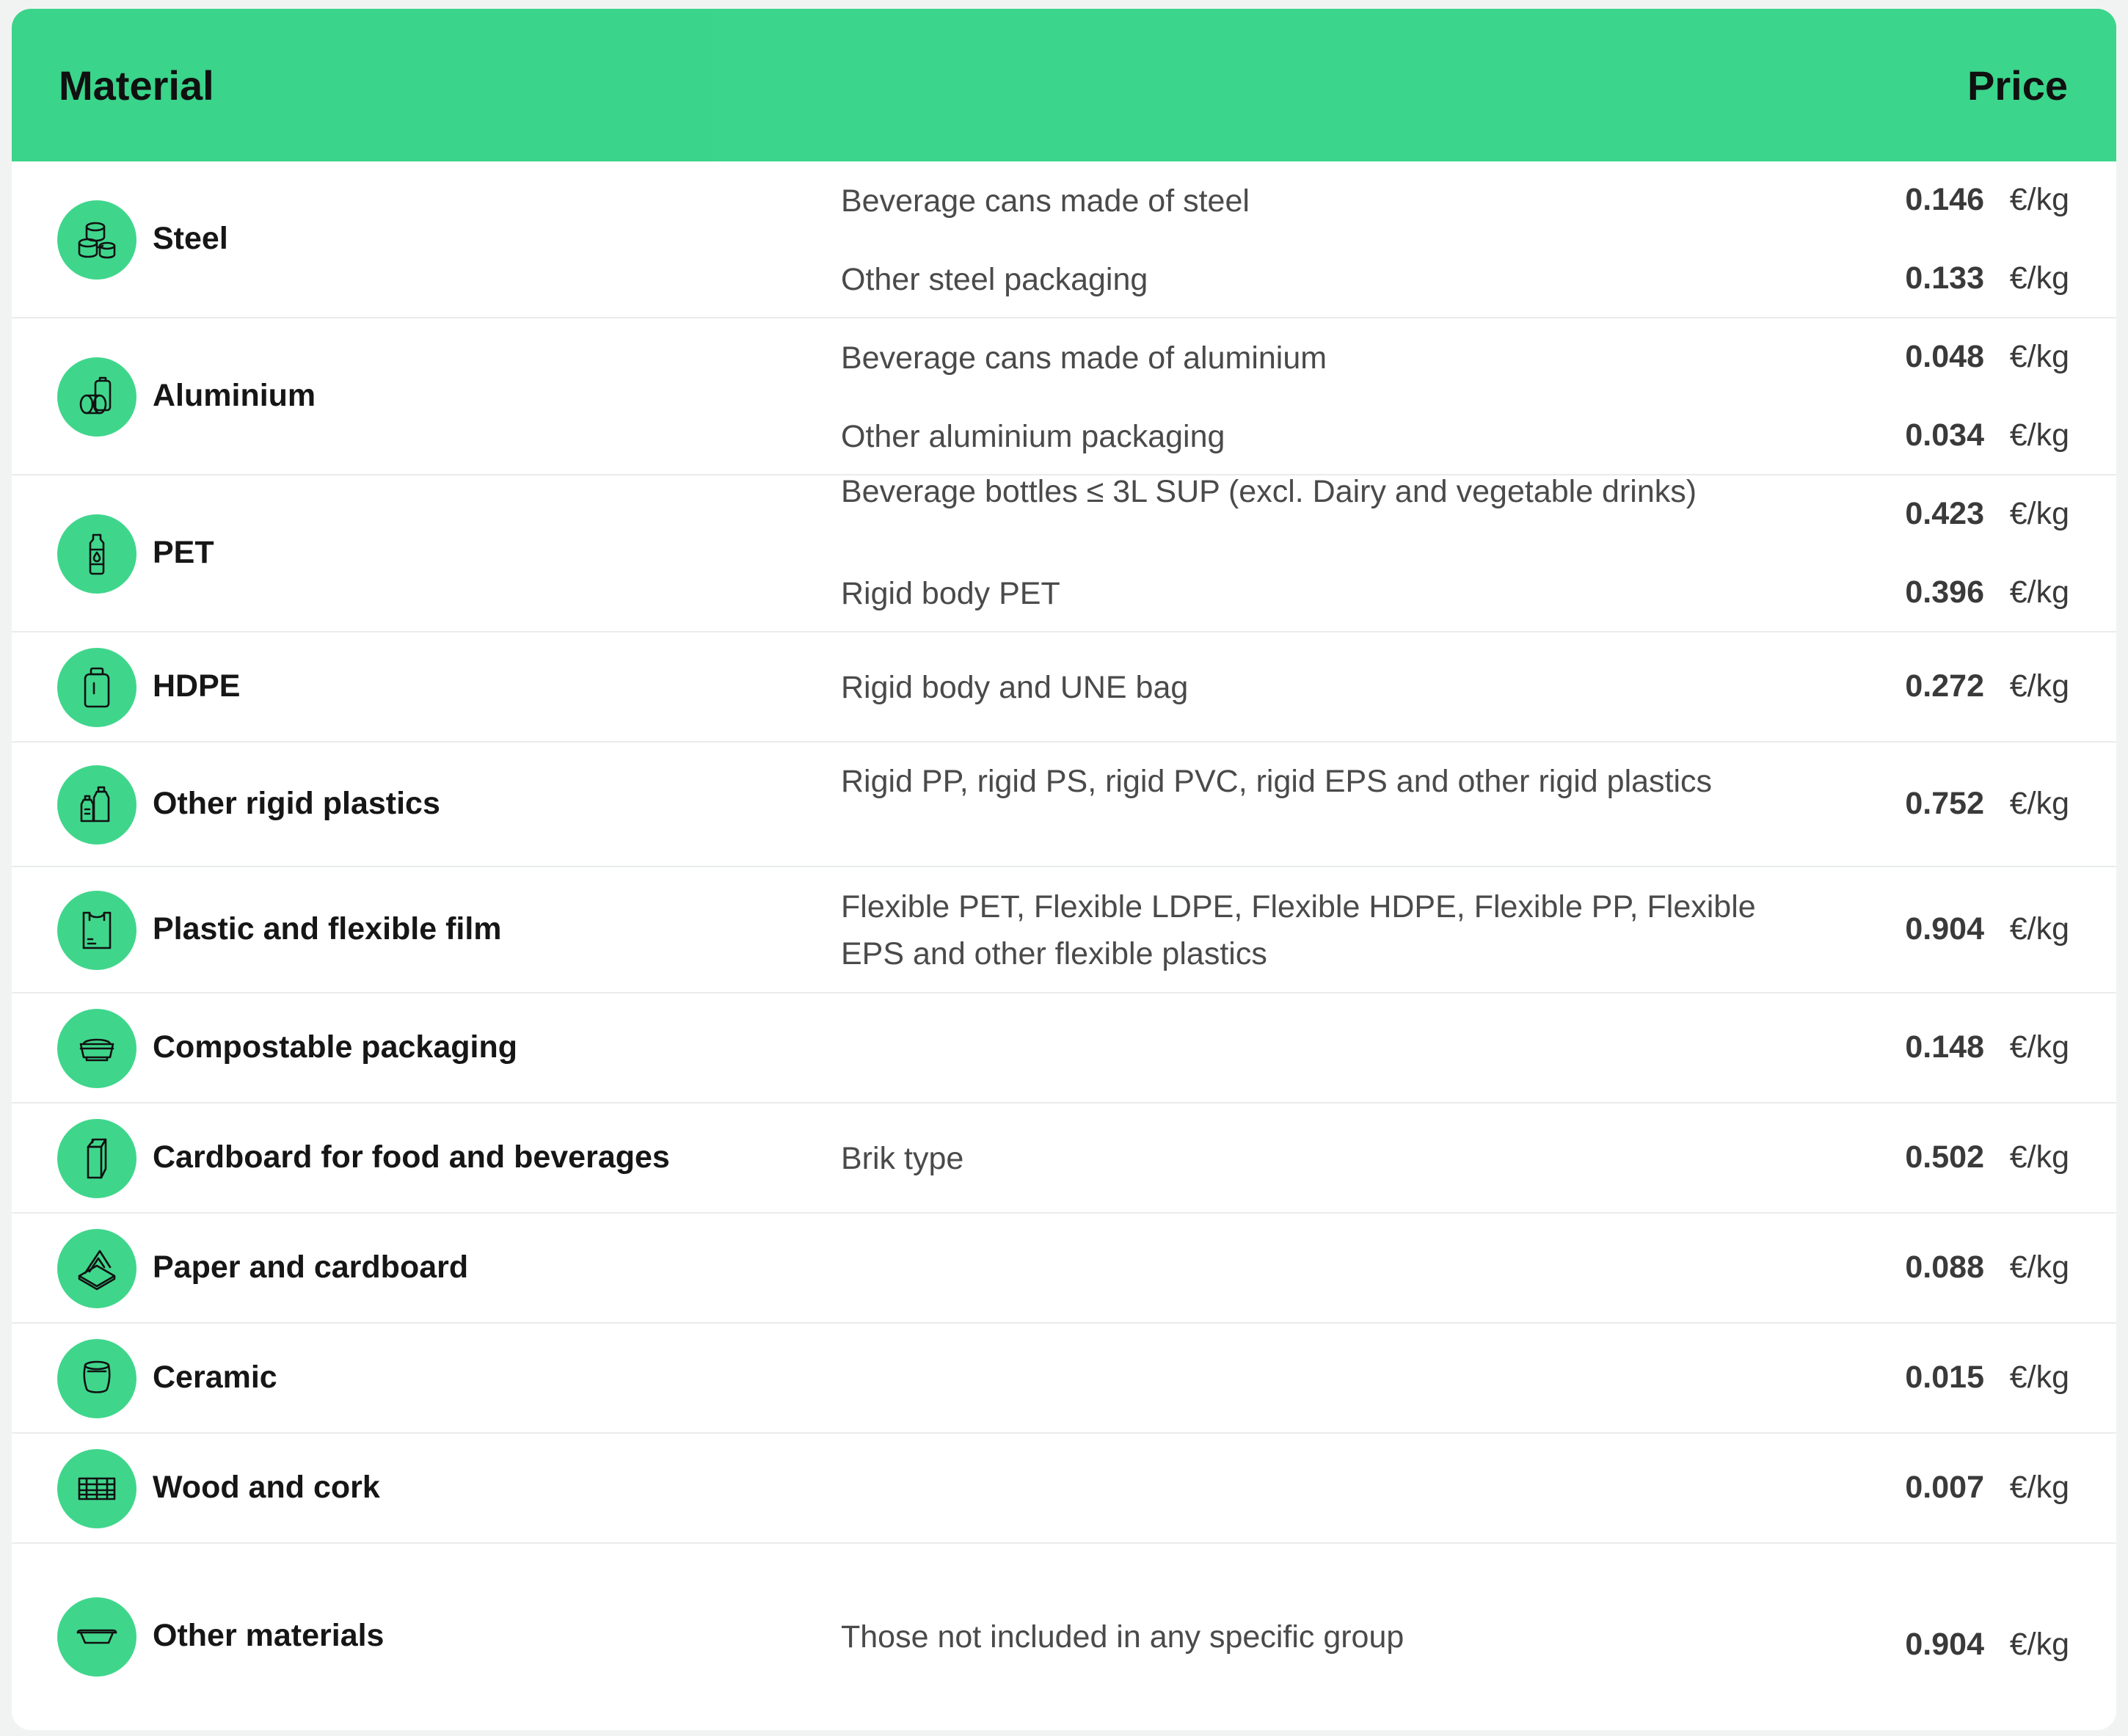  I want to click on material-name: PET, so click(183, 552).